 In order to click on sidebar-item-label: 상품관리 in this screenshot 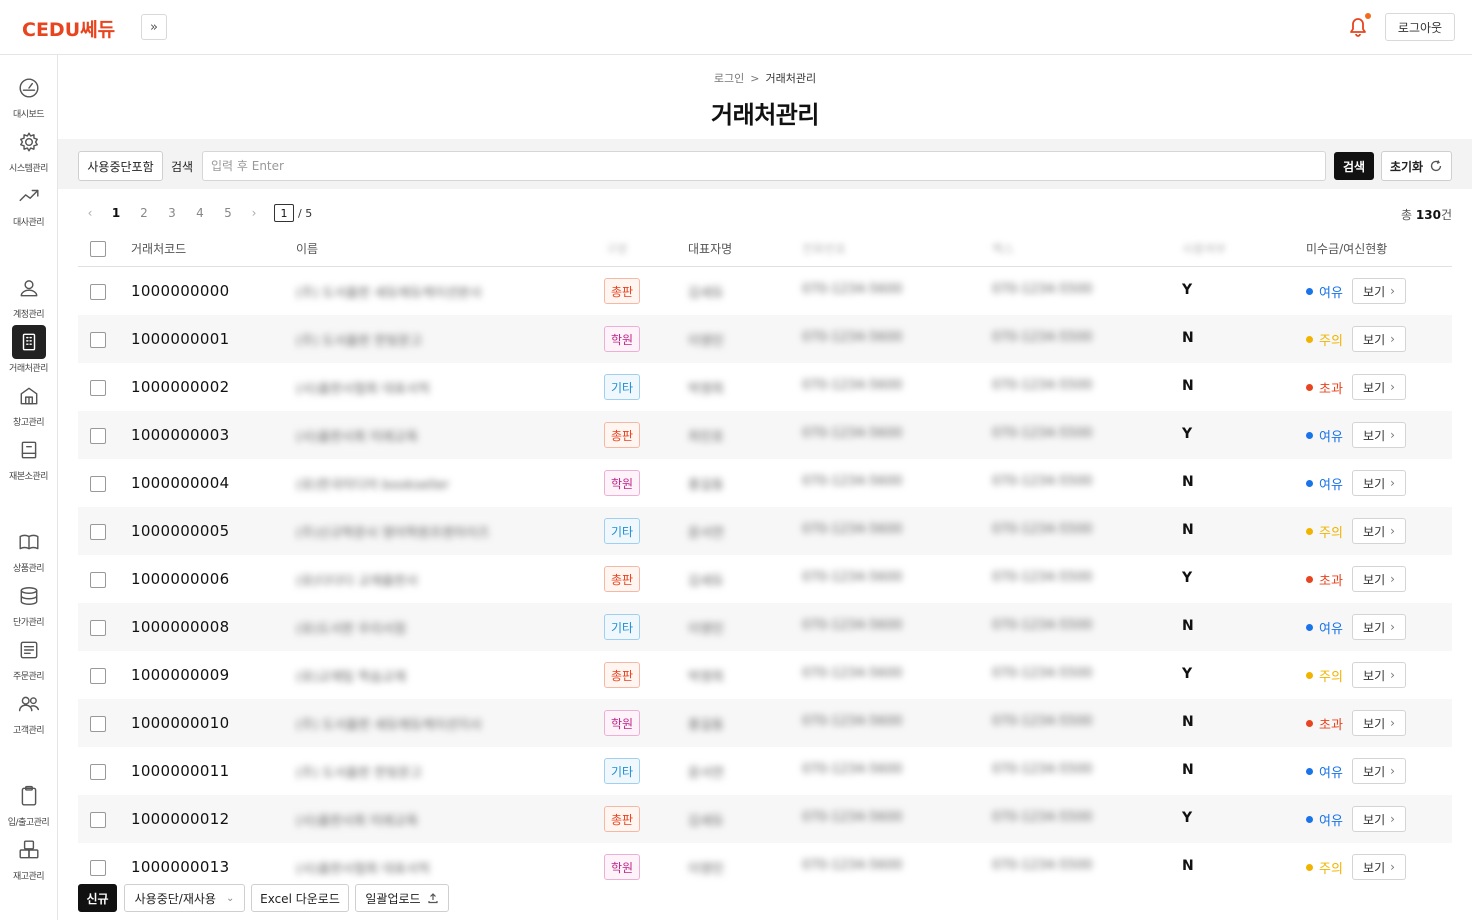, I will do `click(28, 569)`.